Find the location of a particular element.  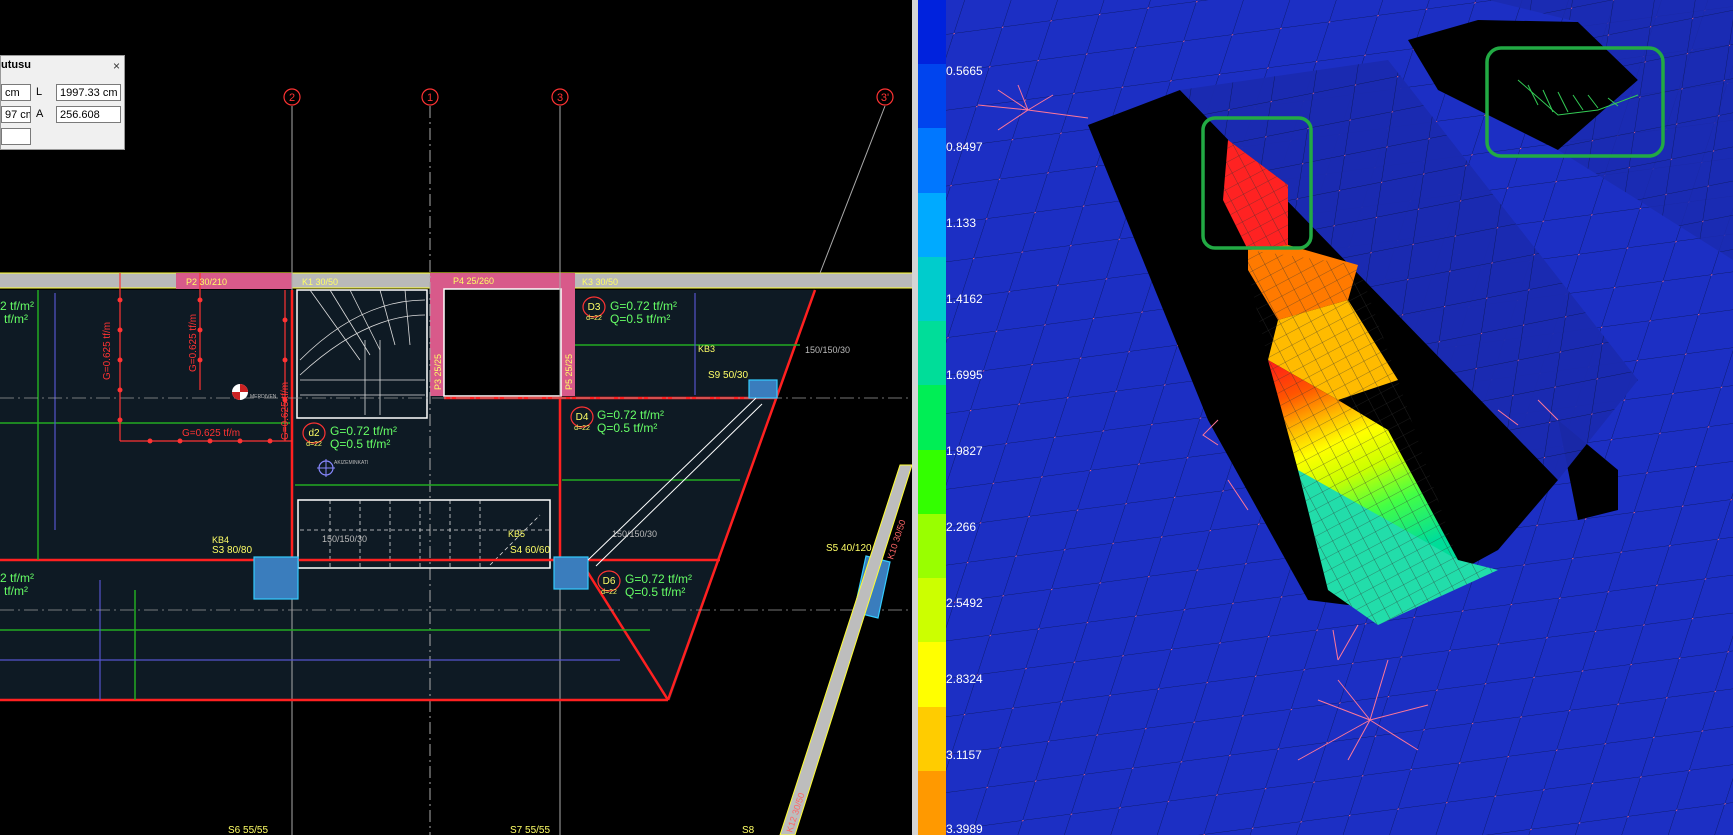

legend-label: 2.266 is located at coordinates (961, 527).